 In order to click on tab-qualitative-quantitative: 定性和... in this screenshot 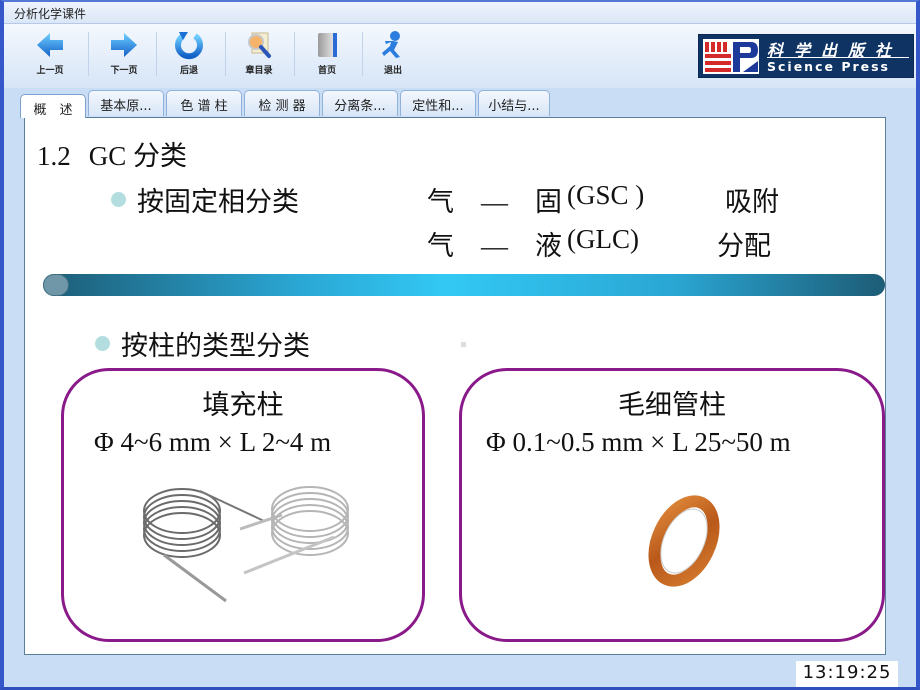, I will do `click(438, 103)`.